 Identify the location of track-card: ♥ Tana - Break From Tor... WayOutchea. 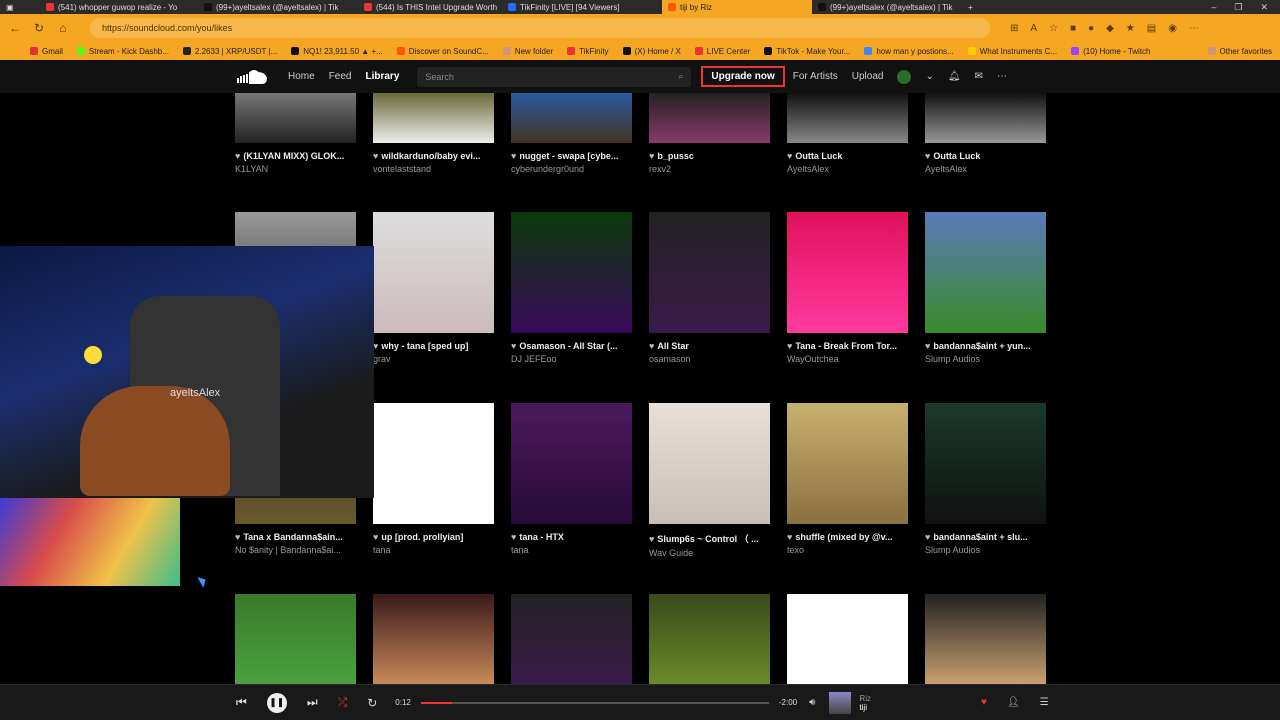
(847, 288).